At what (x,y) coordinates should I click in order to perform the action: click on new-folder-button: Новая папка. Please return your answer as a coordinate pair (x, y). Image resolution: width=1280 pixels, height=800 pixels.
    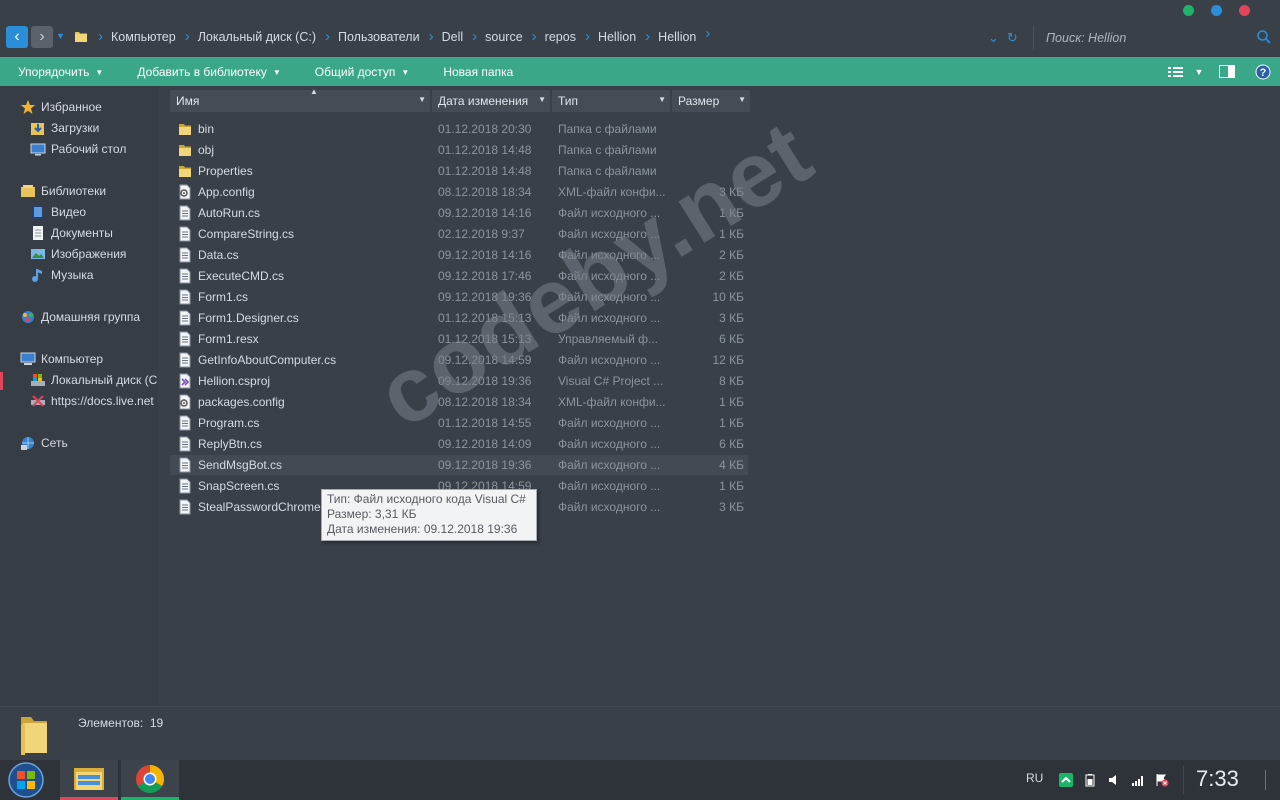
    Looking at the image, I should click on (477, 72).